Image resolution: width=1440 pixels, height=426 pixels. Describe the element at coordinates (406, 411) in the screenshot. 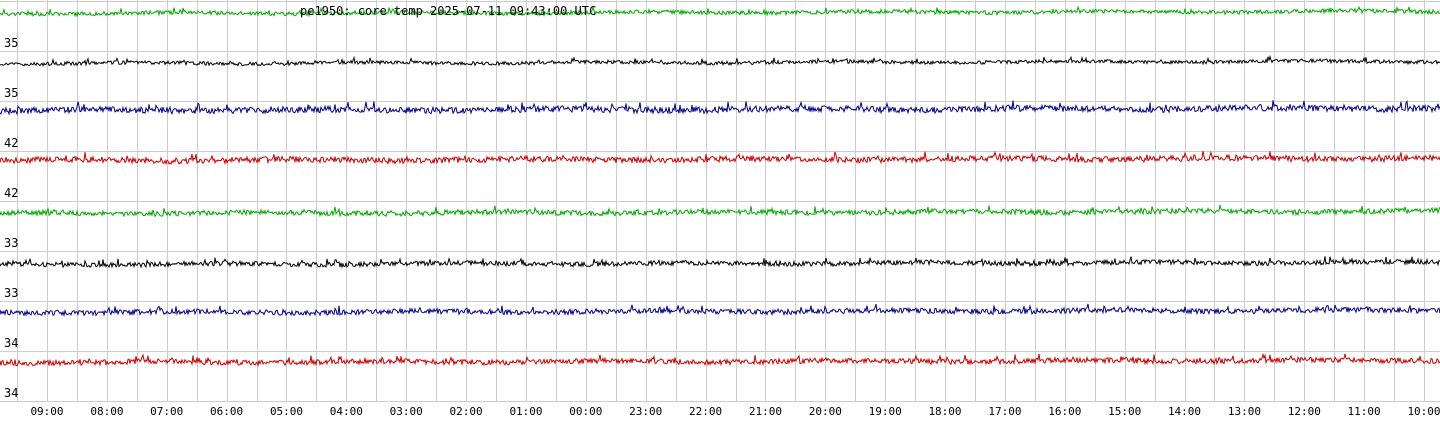

I see `x-tick-label: 03:00` at that location.